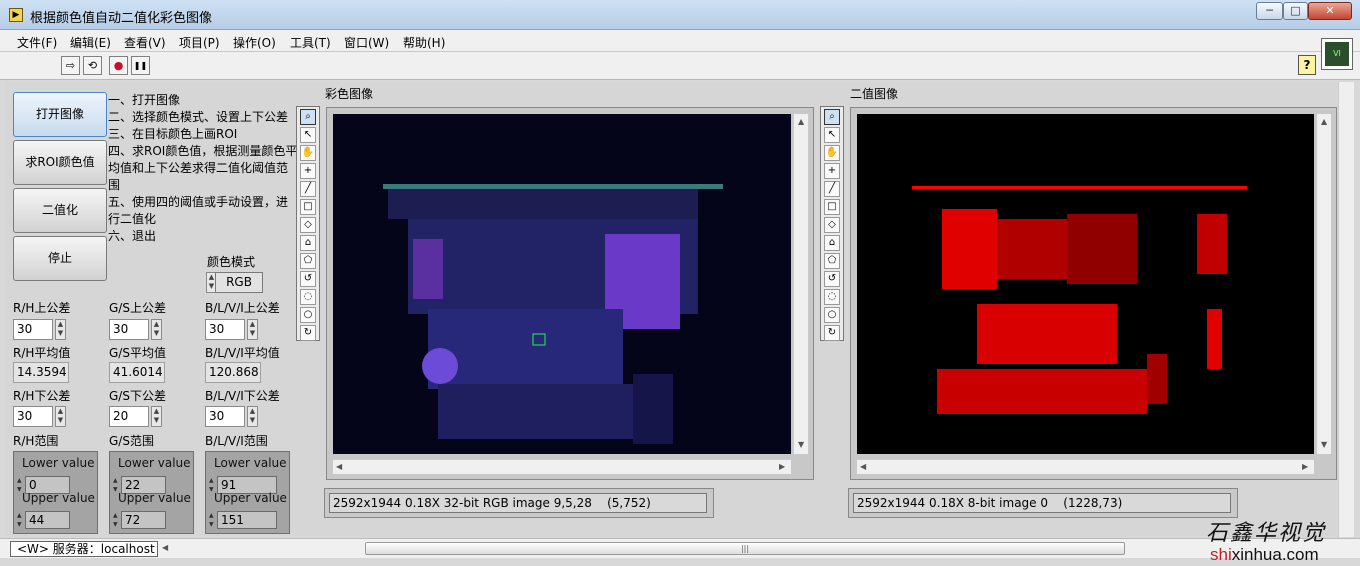 This screenshot has height=566, width=1360. I want to click on g-upper-spinner-icon: ▲ ▼, so click(156, 329).